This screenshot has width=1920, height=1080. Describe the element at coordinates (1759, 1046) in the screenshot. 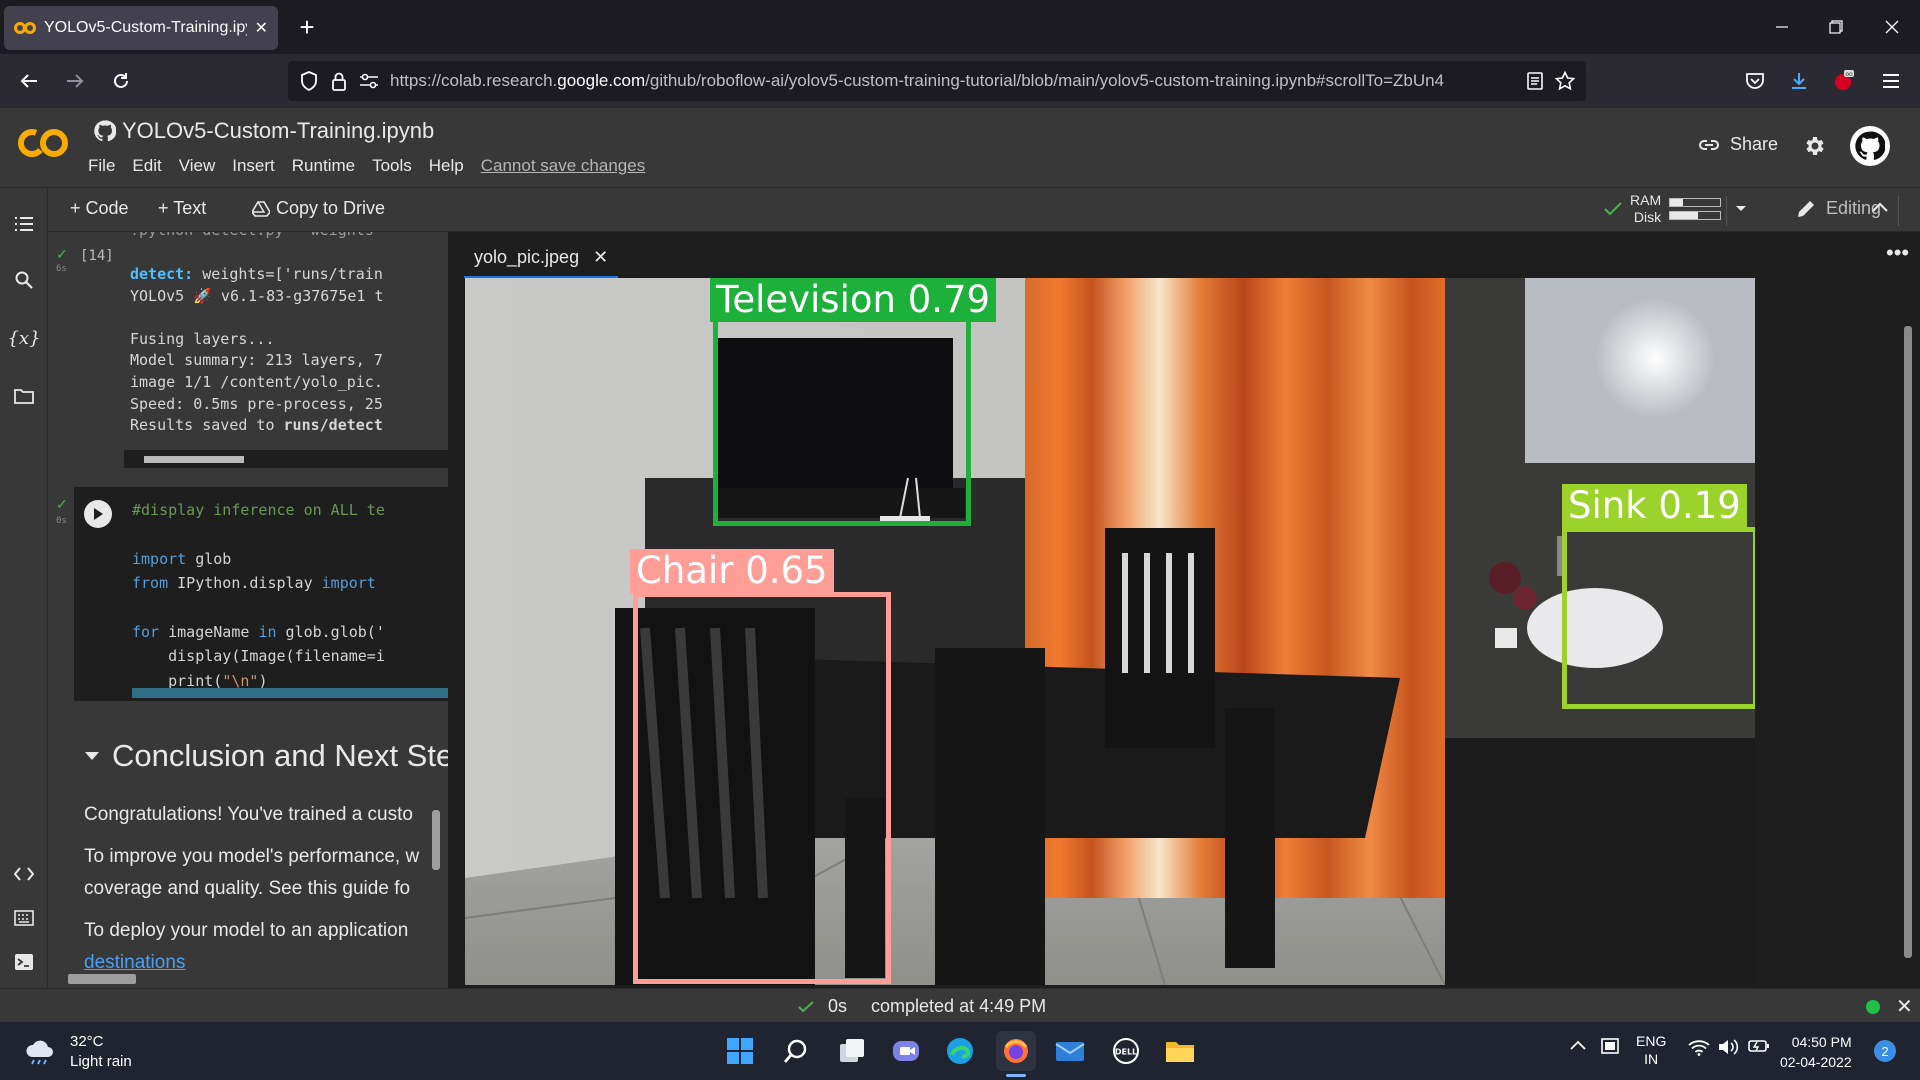

I see `battery-icon` at that location.